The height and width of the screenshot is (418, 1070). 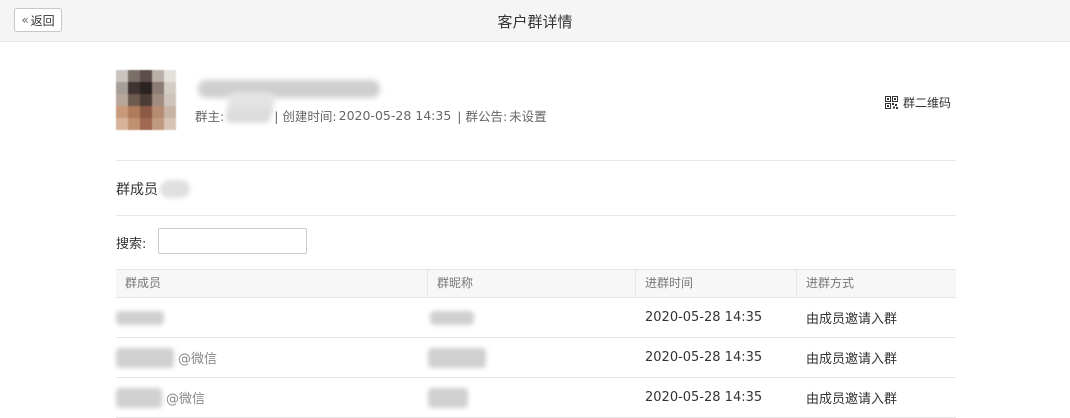 What do you see at coordinates (175, 189) in the screenshot?
I see `member-count-redacted` at bounding box center [175, 189].